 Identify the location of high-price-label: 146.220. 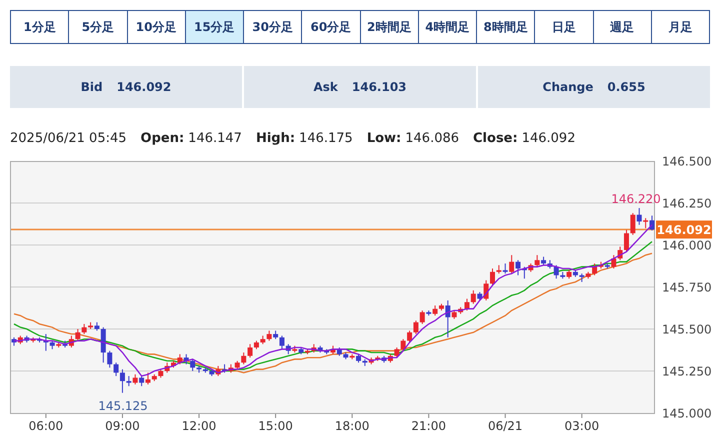
(636, 199).